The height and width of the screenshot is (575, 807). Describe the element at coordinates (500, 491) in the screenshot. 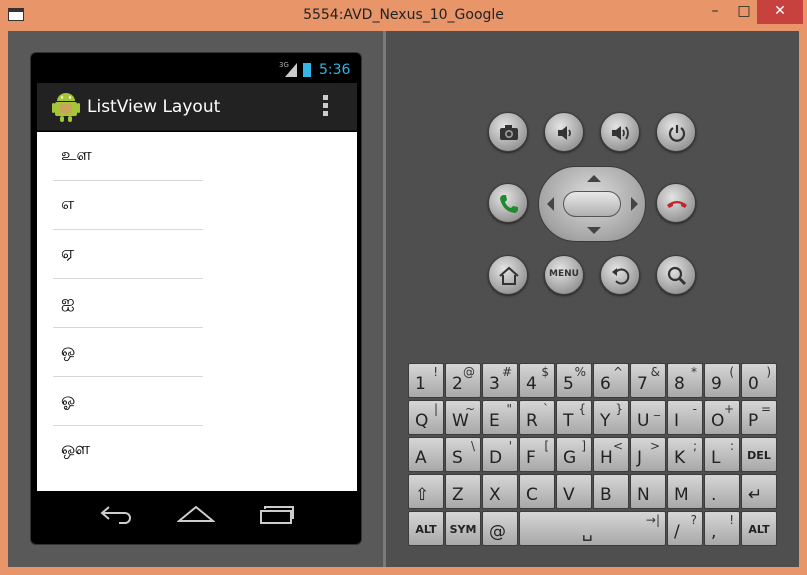

I see `key-x: X` at that location.